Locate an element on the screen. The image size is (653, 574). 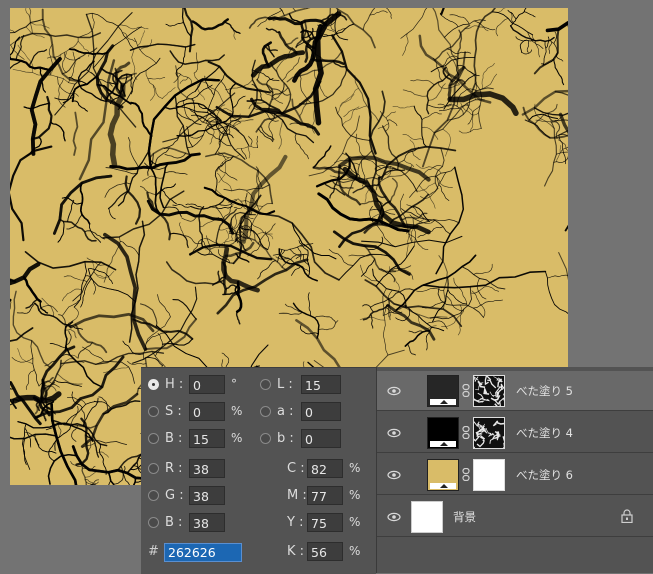
hue-row: H : 0 ° is located at coordinates (195, 384).